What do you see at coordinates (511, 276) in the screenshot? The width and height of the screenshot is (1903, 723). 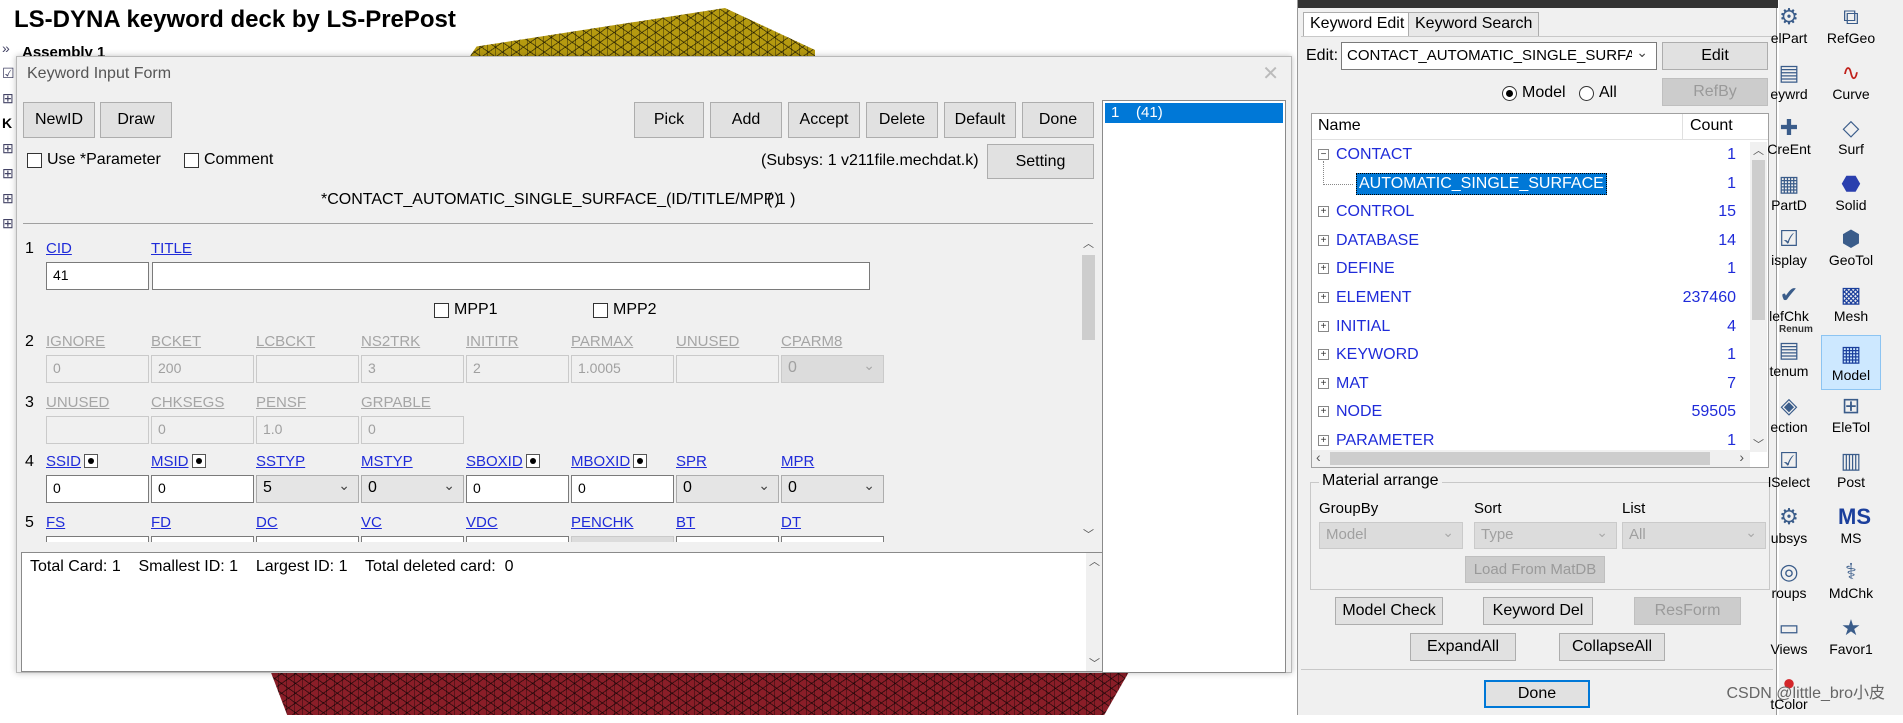 I see `title-input` at bounding box center [511, 276].